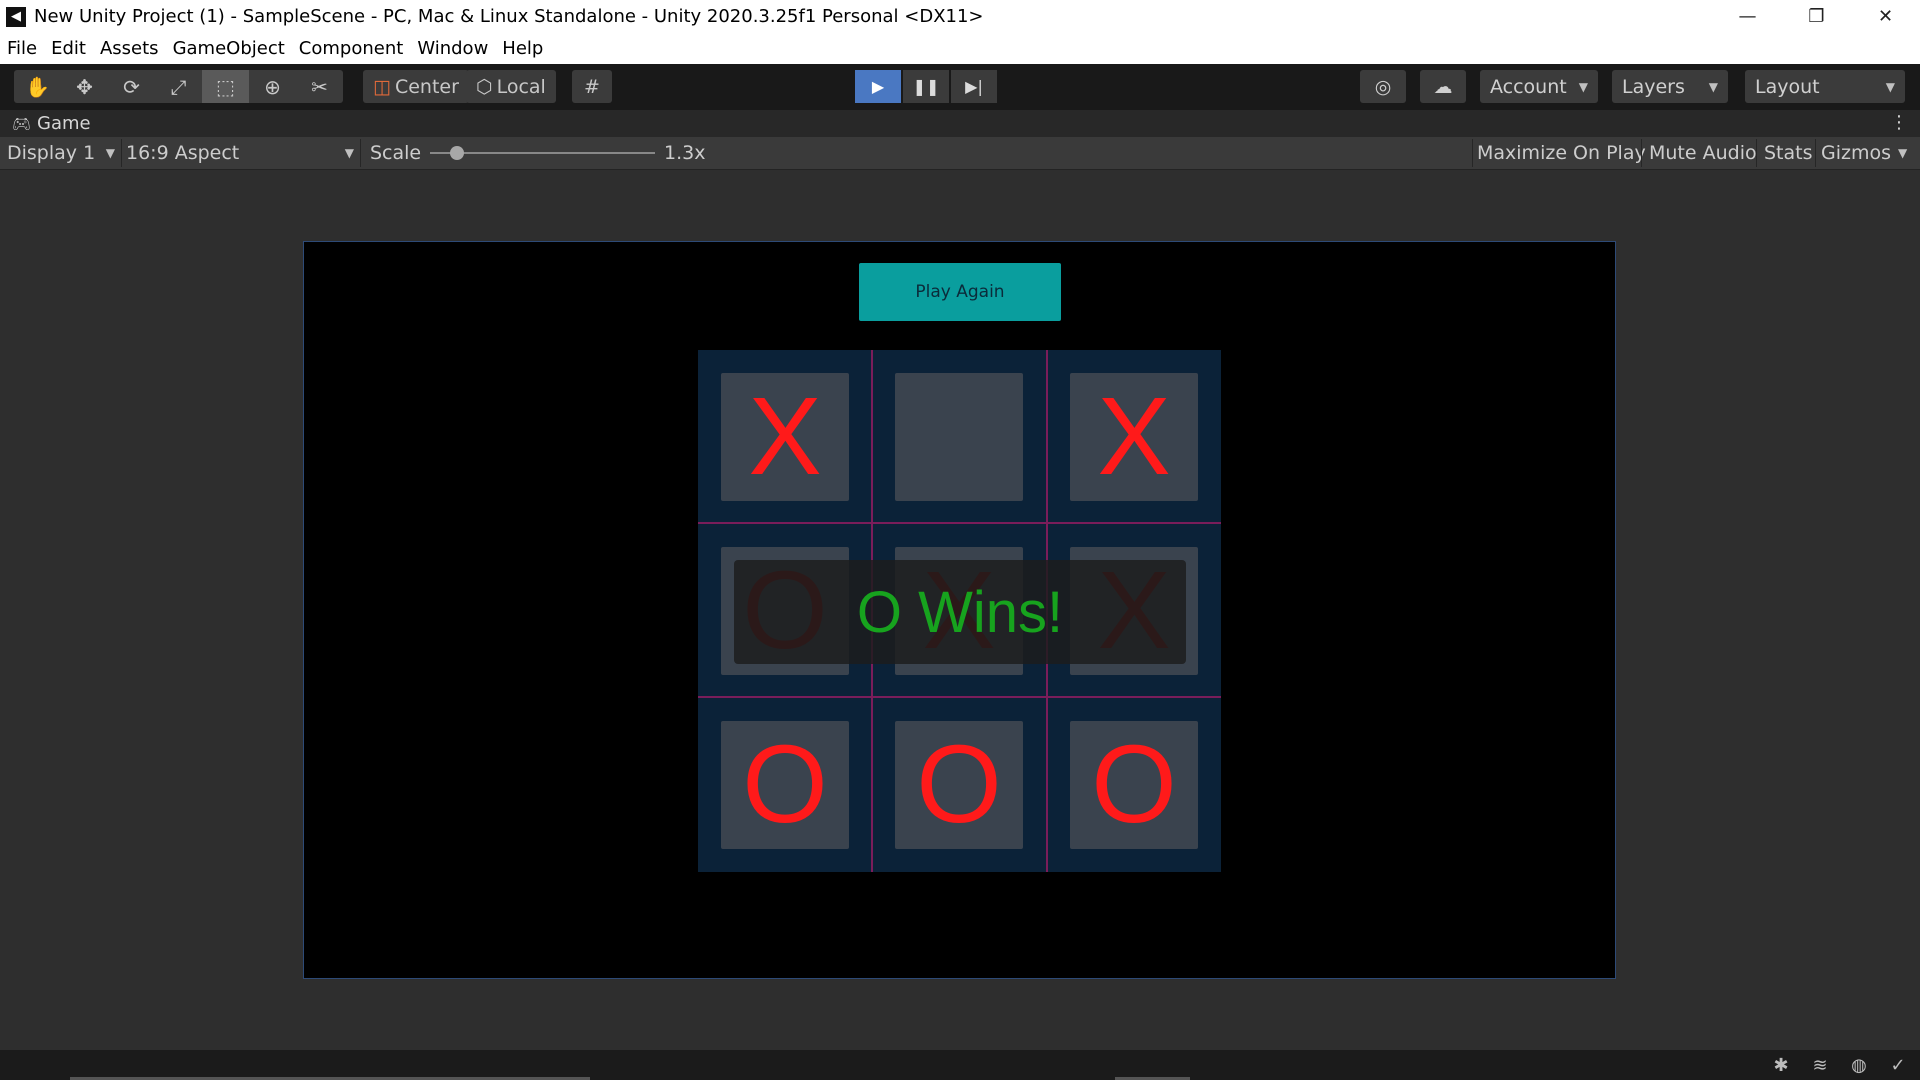 This screenshot has width=1920, height=1080. I want to click on gizmos-dropdown-icon: ▼, so click(1902, 153).